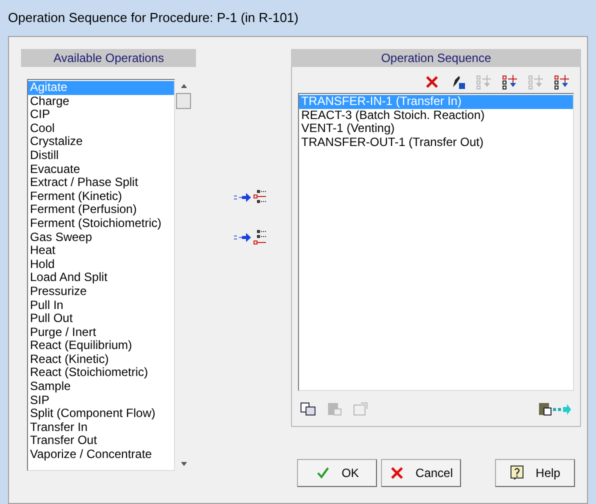 The image size is (596, 504). I want to click on pencil-icon, so click(458, 82).